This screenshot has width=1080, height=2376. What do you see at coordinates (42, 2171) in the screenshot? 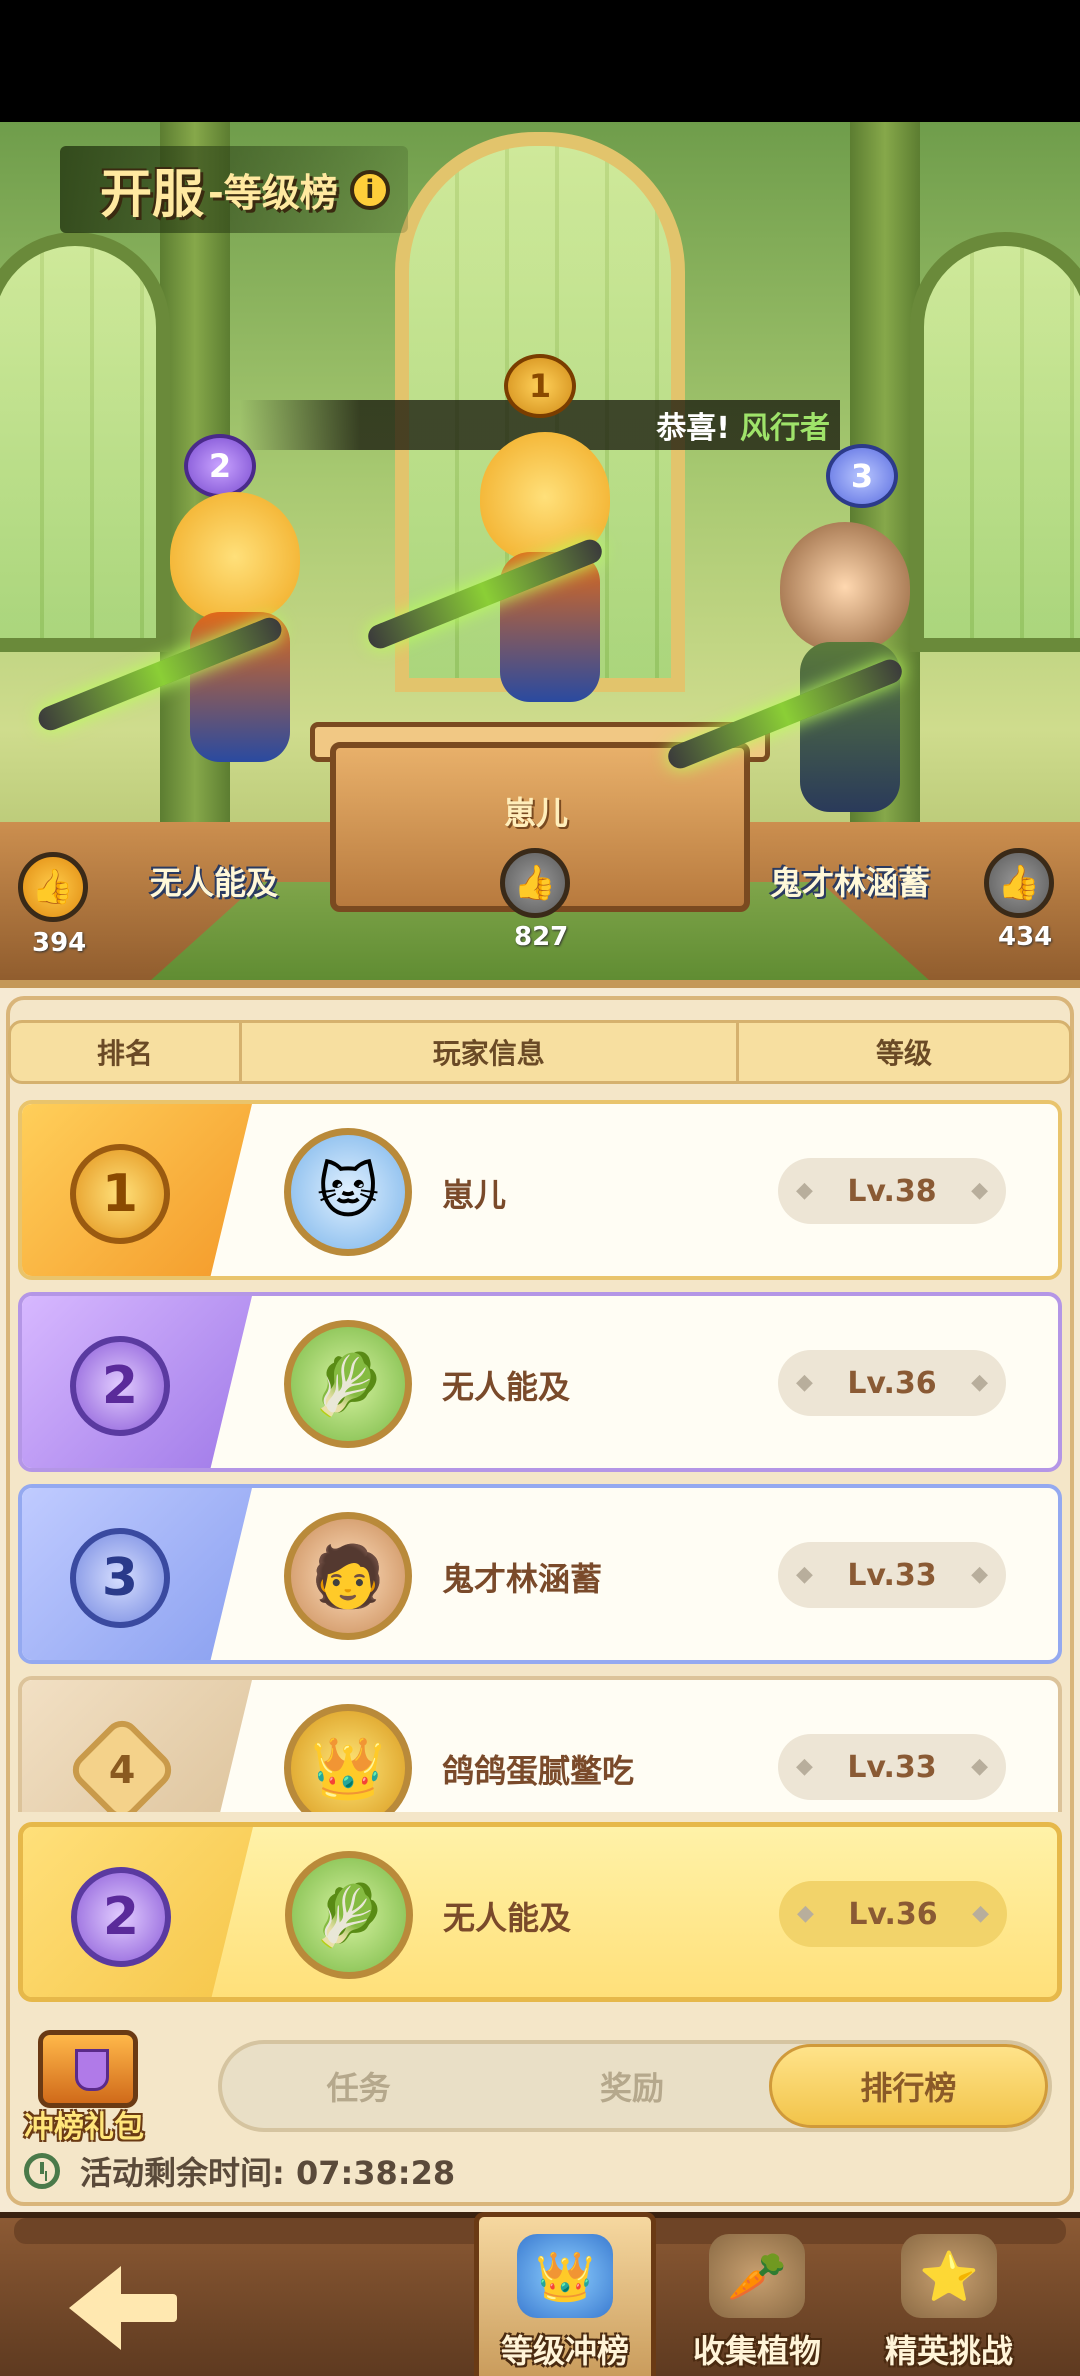
I see `clock-icon` at bounding box center [42, 2171].